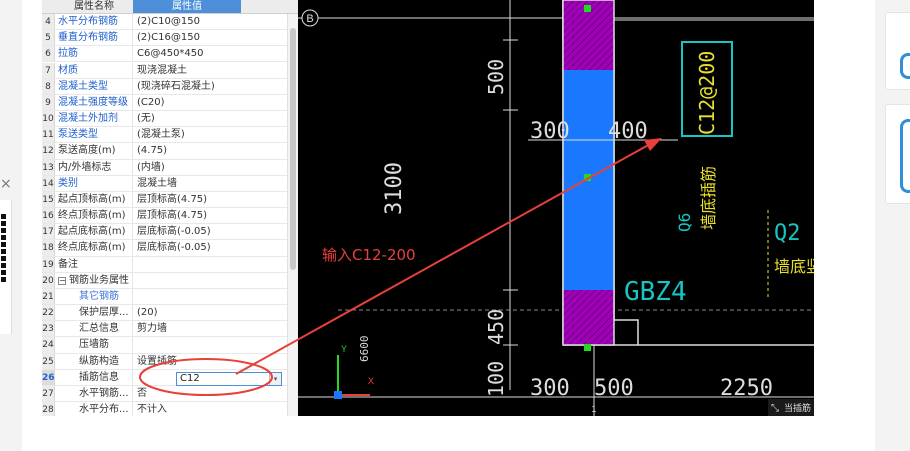 The height and width of the screenshot is (451, 910). I want to click on grip-icon, so click(3, 249).